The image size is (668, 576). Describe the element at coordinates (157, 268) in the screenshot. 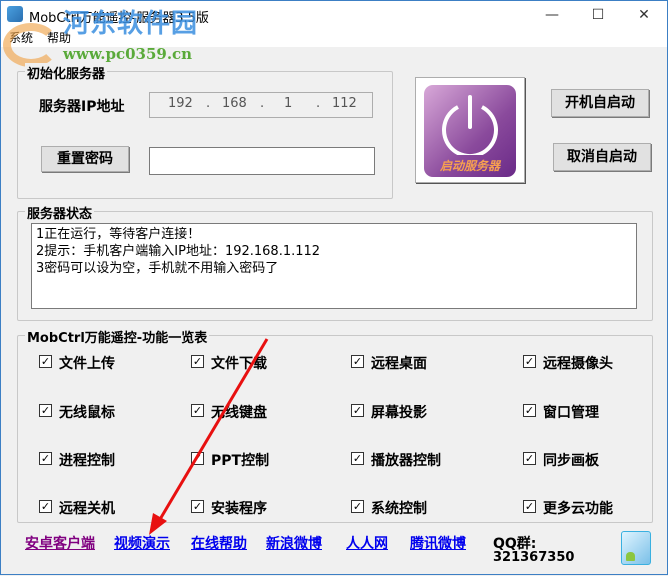

I see `status-line: 3密码可以设为空，手机就不用输入密码了` at that location.